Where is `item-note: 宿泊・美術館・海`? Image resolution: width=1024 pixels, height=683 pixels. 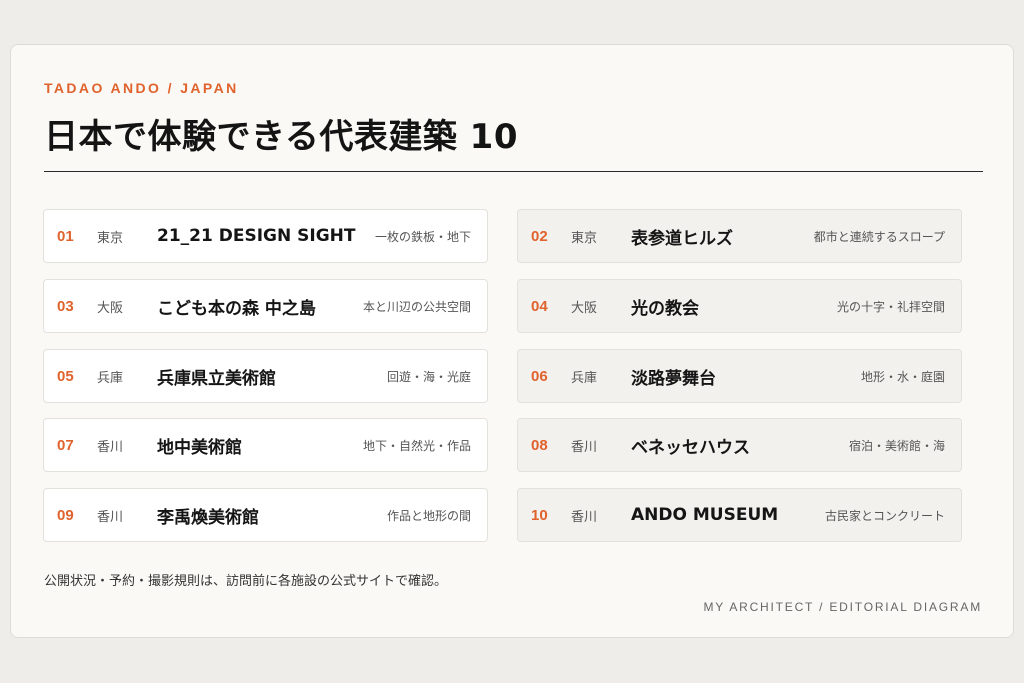
item-note: 宿泊・美術館・海 is located at coordinates (896, 445).